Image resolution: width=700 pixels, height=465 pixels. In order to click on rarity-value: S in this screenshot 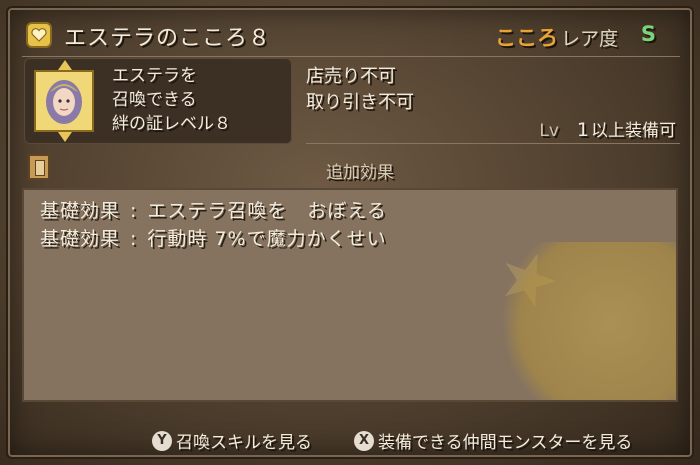, I will do `click(648, 34)`.